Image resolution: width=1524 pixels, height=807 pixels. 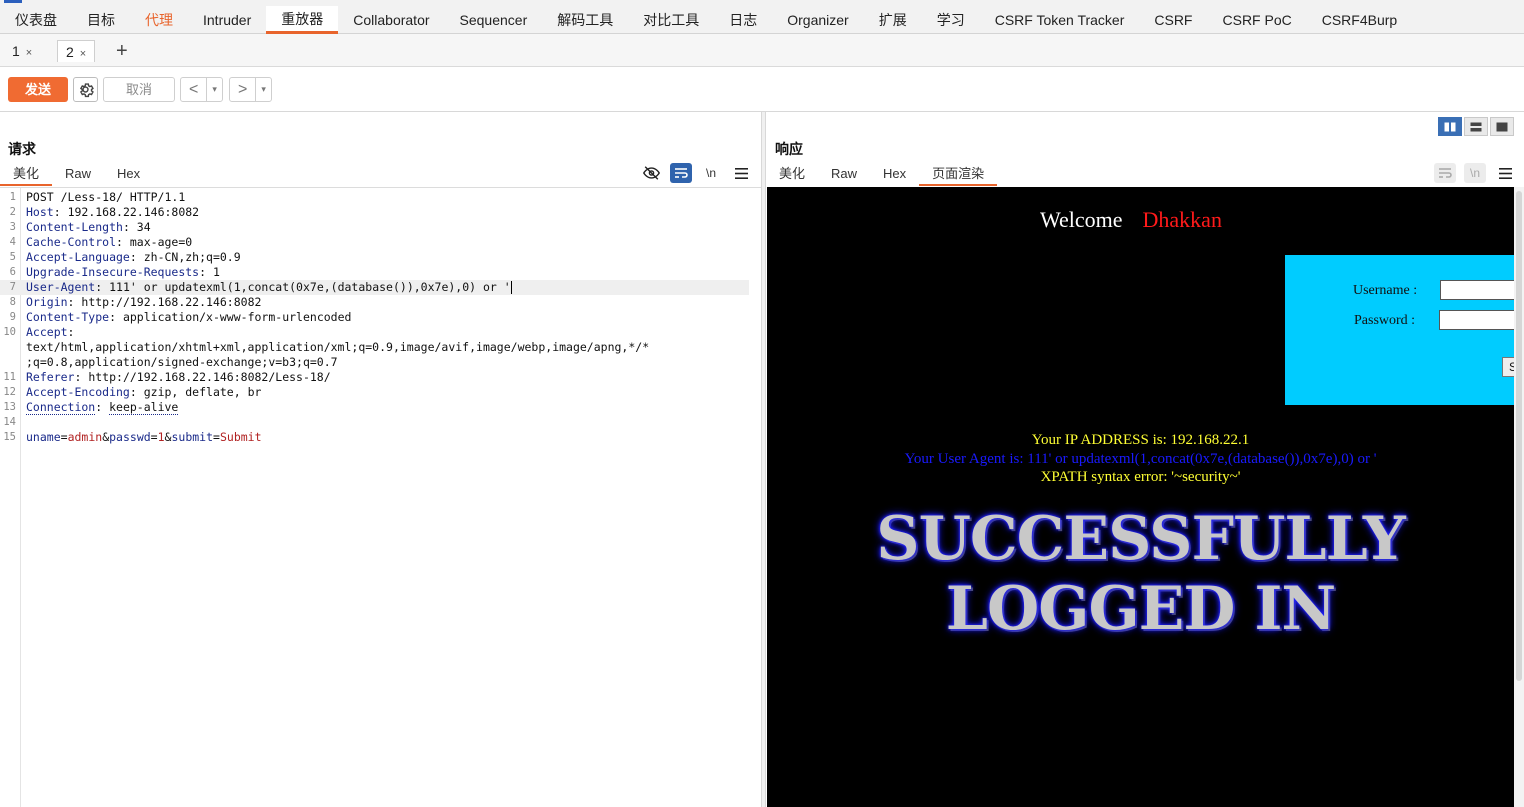 I want to click on request-line: 1 POST /Less-18/ HTTP/1.1, so click(x=380, y=197).